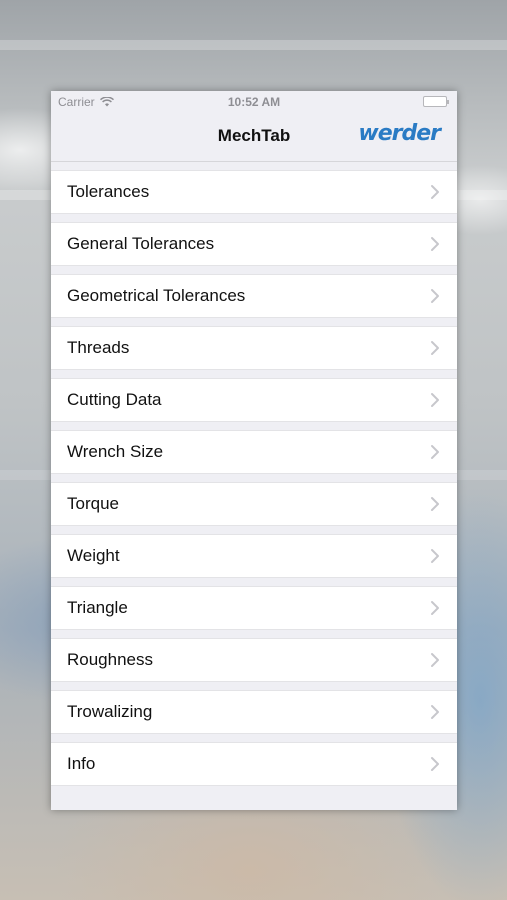 This screenshot has height=900, width=507. What do you see at coordinates (254, 712) in the screenshot?
I see `list-item: Trowalizing` at bounding box center [254, 712].